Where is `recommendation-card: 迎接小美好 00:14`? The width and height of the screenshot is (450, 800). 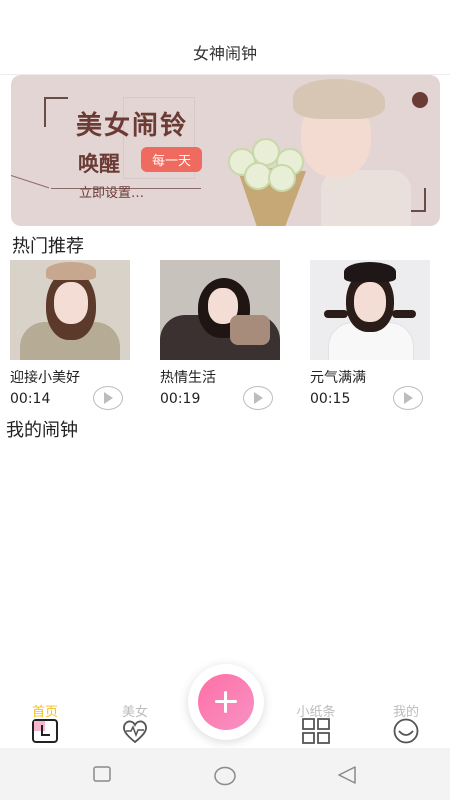
recommendation-card: 迎接小美好 00:14 is located at coordinates (70, 335).